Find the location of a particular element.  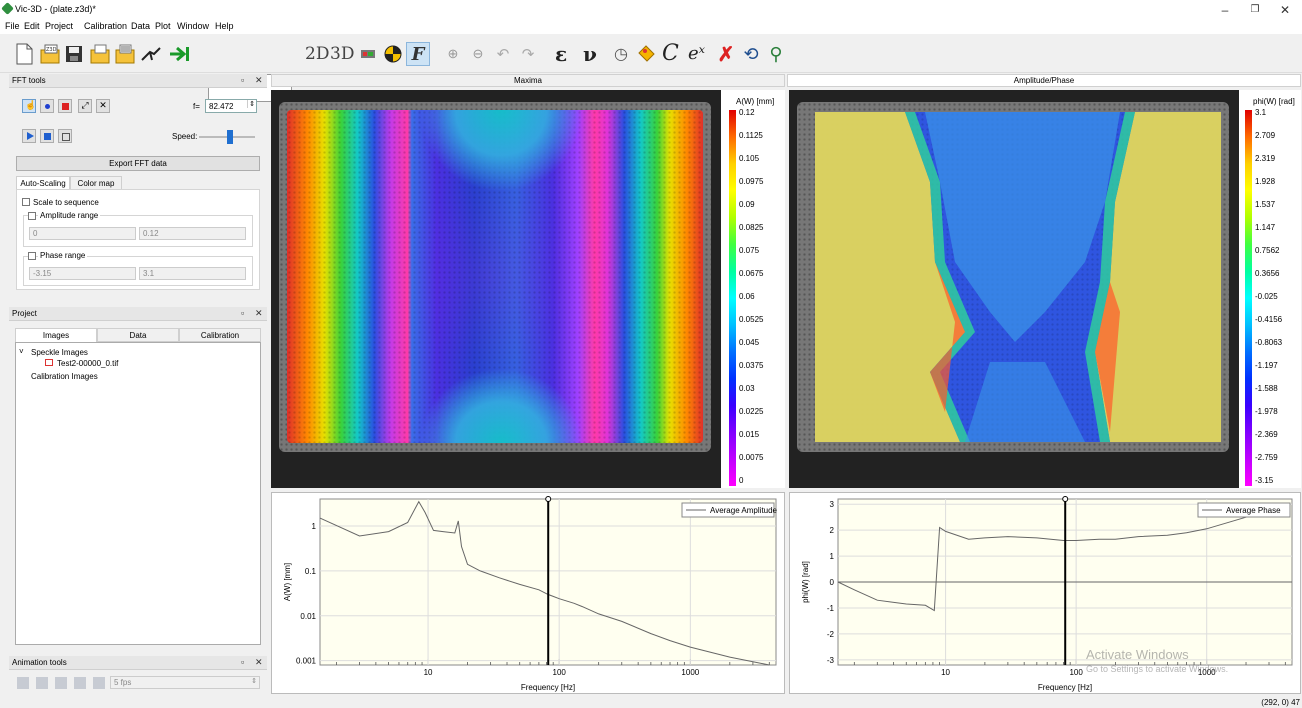

clear-tool-icon: ✕ is located at coordinates (103, 106).